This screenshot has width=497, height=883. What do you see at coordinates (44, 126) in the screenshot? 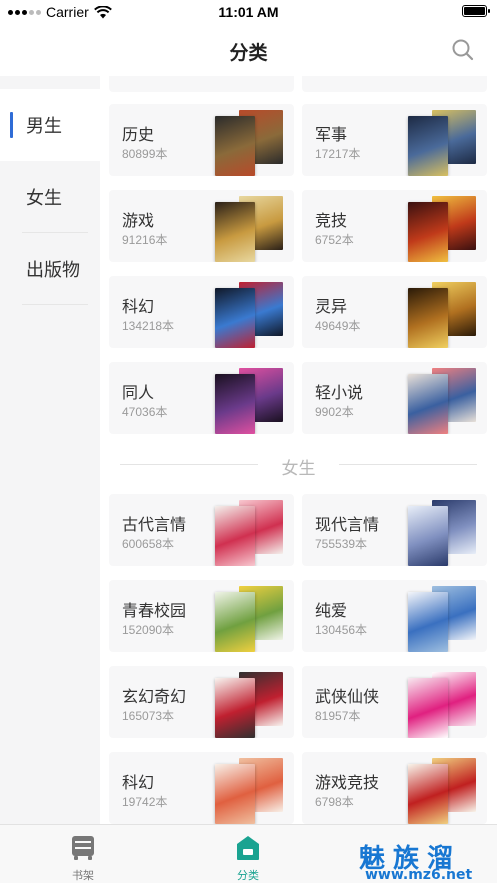
I see `sidebar-item-label: 男生` at bounding box center [44, 126].